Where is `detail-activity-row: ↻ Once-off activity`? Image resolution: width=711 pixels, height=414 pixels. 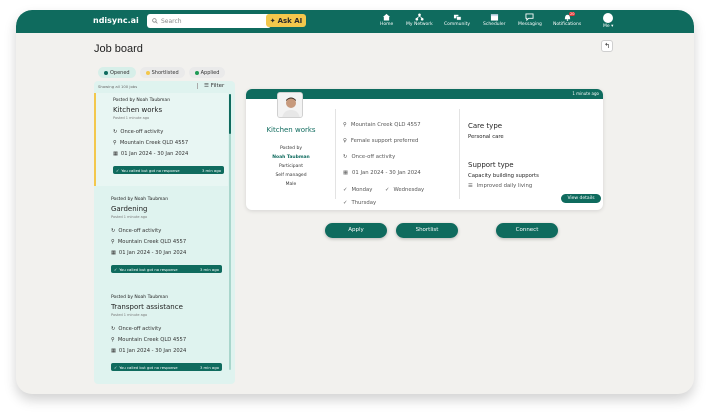 detail-activity-row: ↻ Once-off activity is located at coordinates (369, 157).